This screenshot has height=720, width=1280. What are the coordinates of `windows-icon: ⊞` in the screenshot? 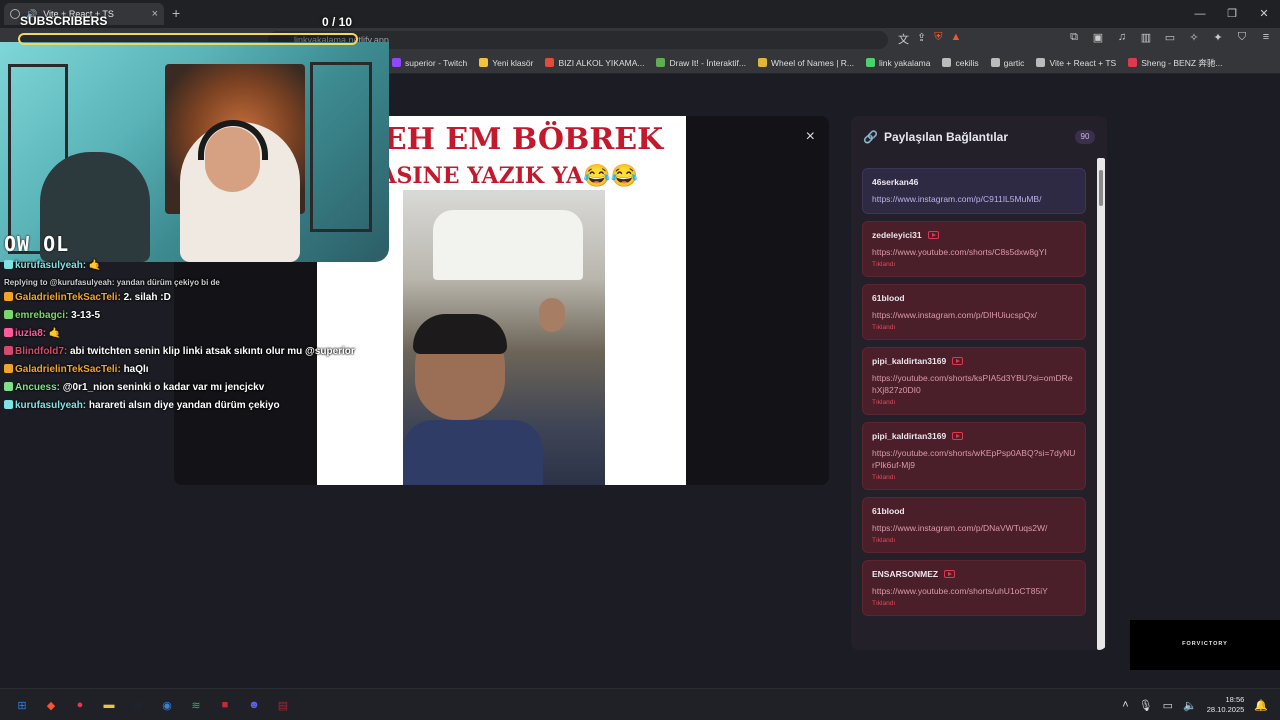 It's located at (22, 705).